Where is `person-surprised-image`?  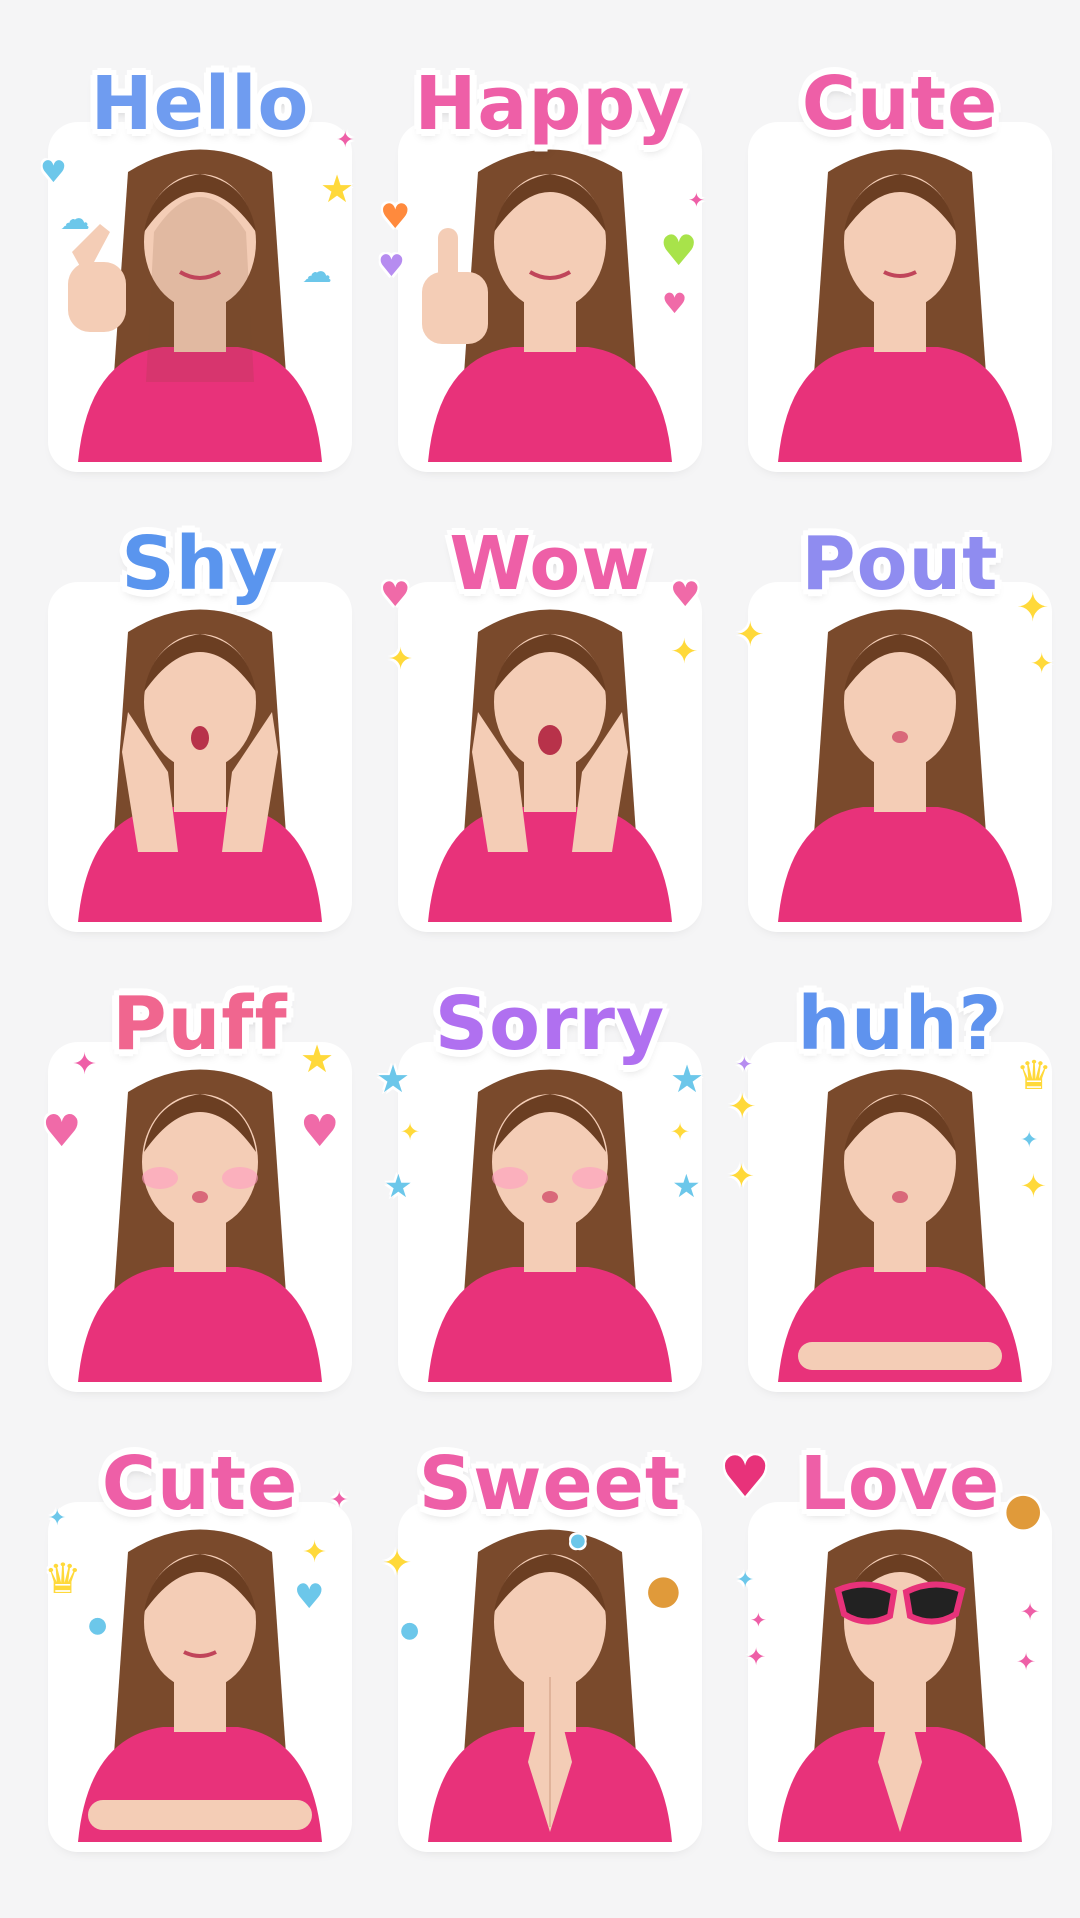 person-surprised-image is located at coordinates (550, 757).